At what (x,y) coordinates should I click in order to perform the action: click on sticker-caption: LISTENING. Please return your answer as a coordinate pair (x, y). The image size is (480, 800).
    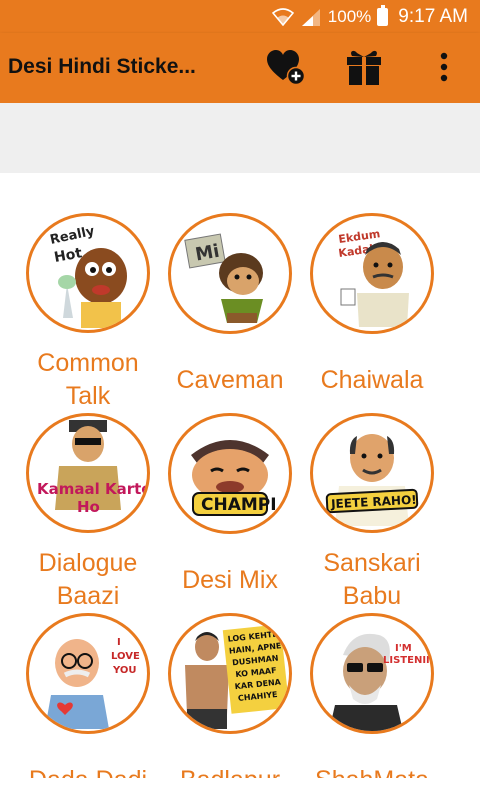
    Looking at the image, I should click on (407, 660).